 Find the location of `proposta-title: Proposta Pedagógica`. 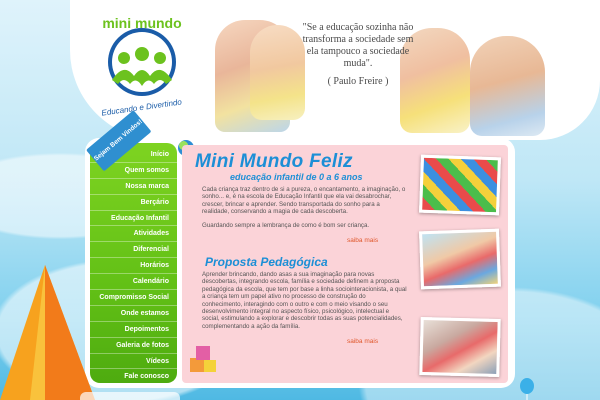

proposta-title: Proposta Pedagógica is located at coordinates (266, 262).